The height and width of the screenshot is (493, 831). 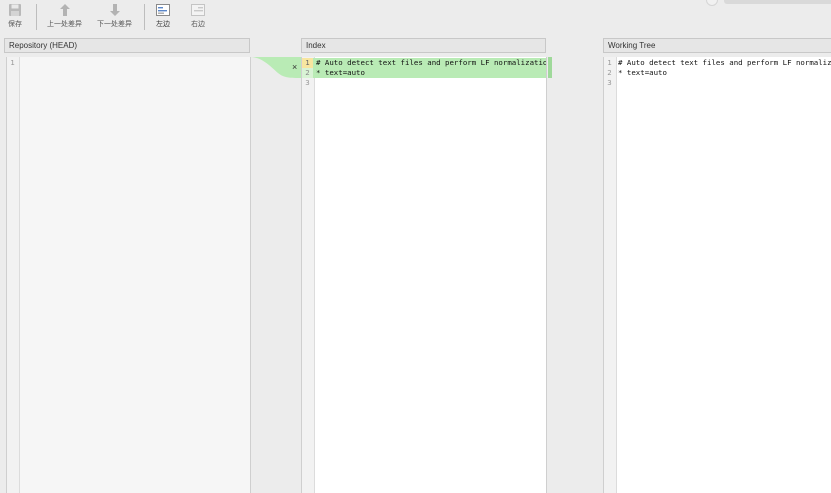 I want to click on right-side-button: 右边, so click(x=198, y=17).